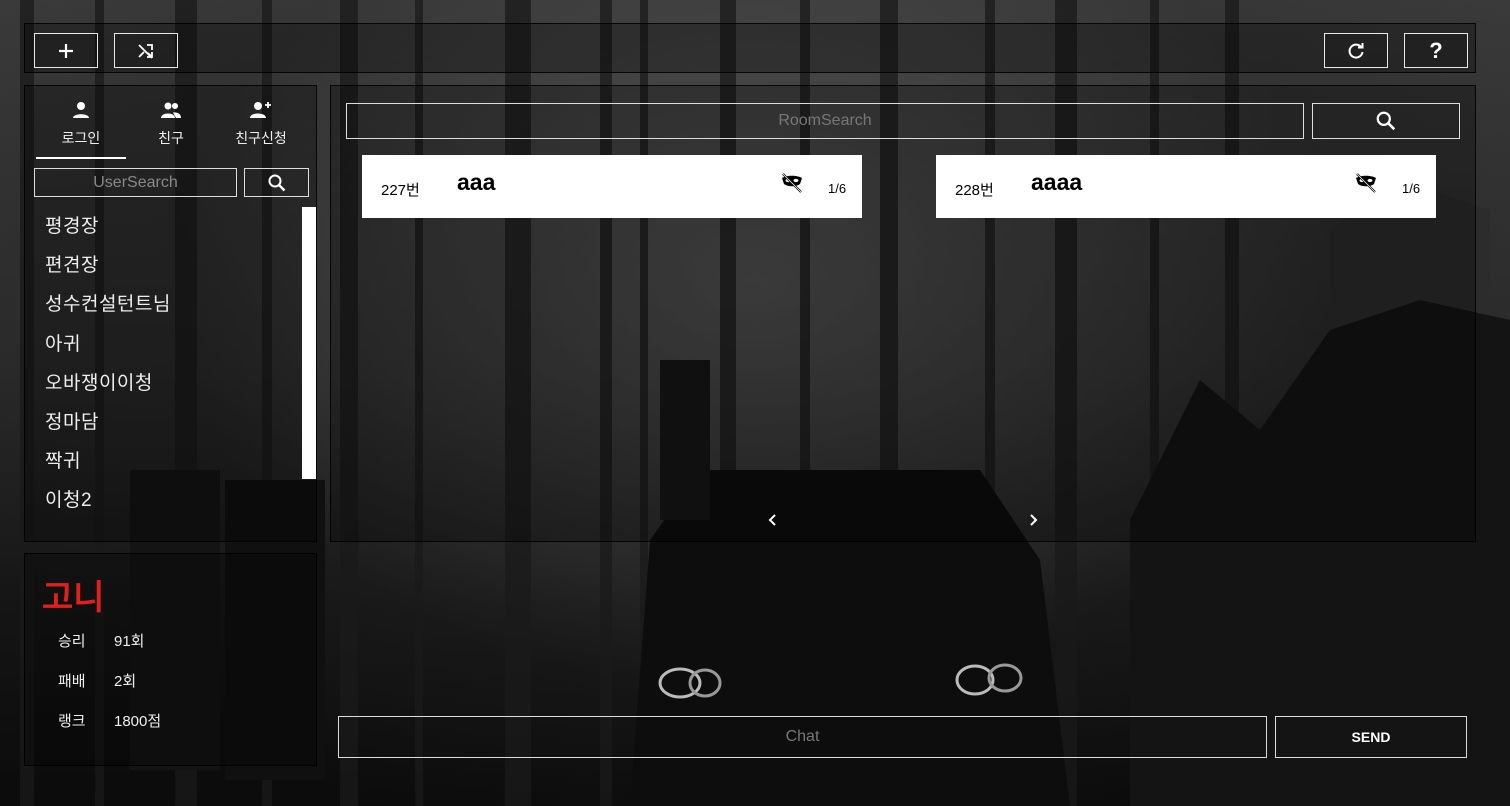  Describe the element at coordinates (750, 48) in the screenshot. I see `top-toolbar: ?` at that location.